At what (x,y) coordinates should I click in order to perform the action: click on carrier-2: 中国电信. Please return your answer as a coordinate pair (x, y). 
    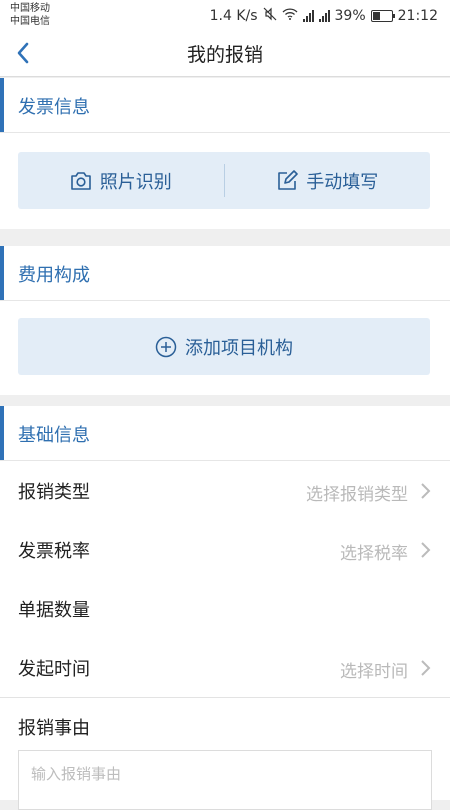
    Looking at the image, I should click on (30, 21).